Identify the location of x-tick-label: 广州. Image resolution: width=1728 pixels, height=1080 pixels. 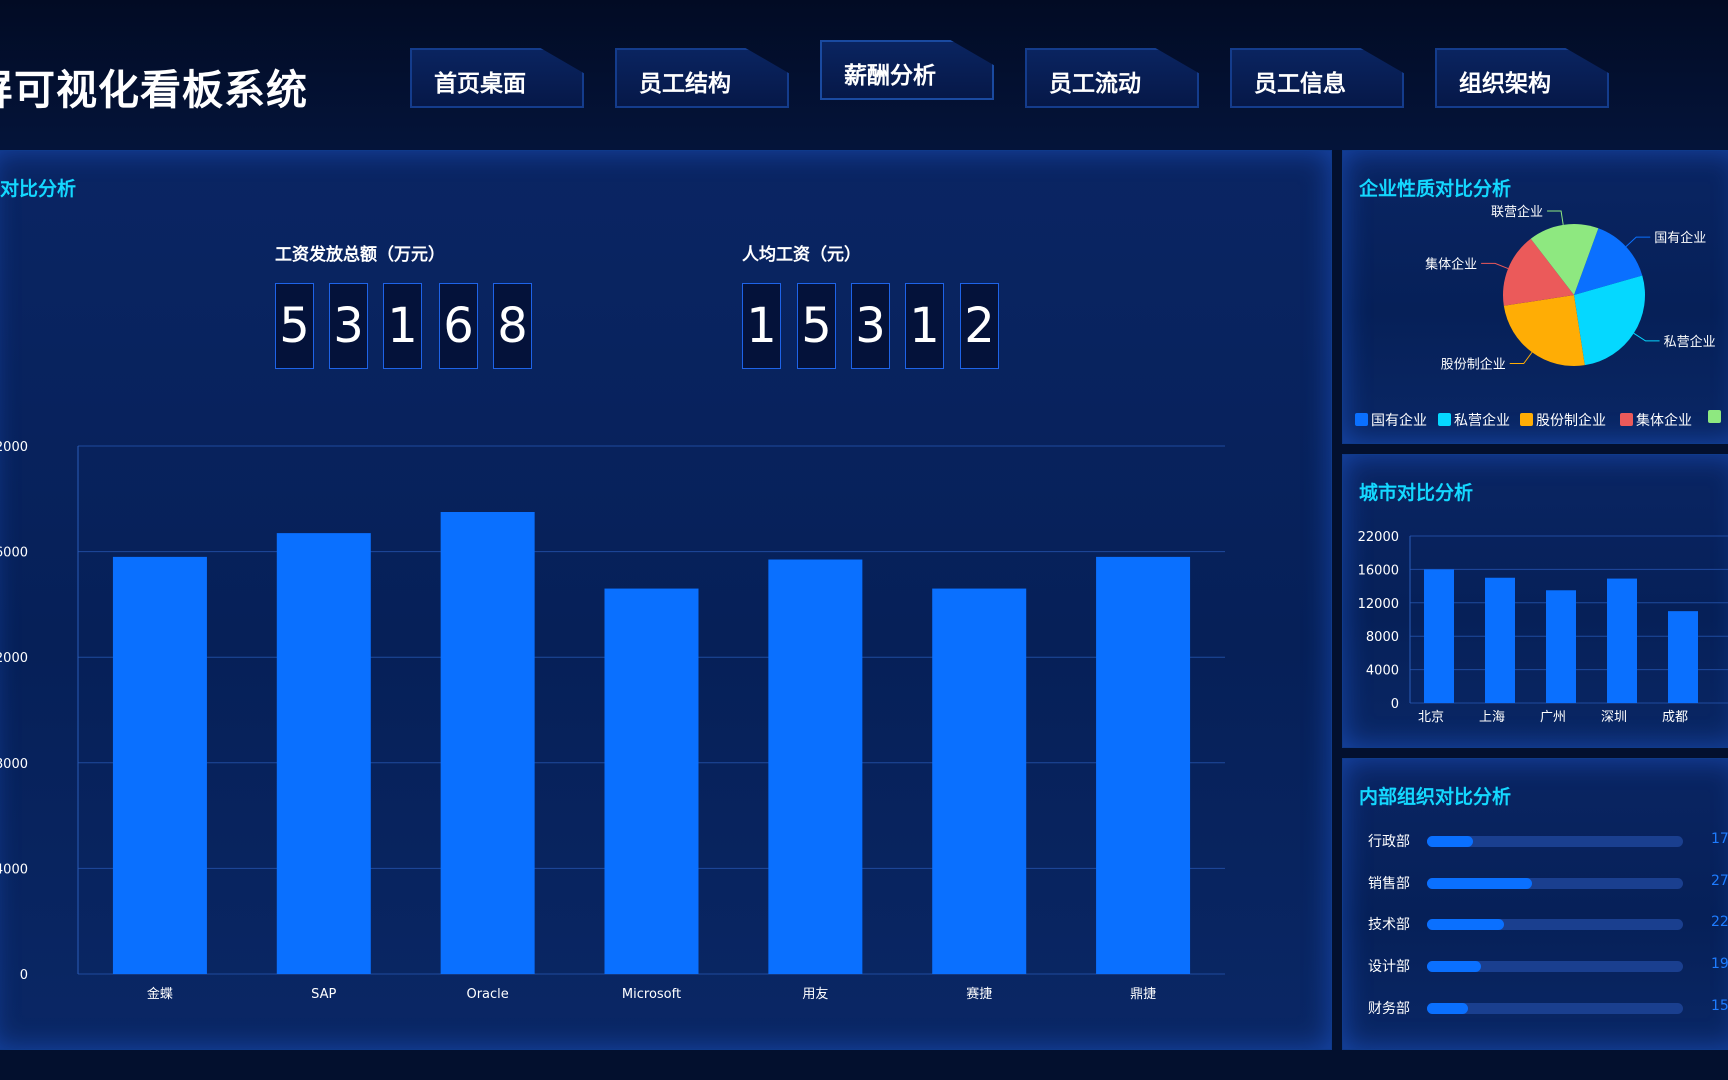
(1553, 717).